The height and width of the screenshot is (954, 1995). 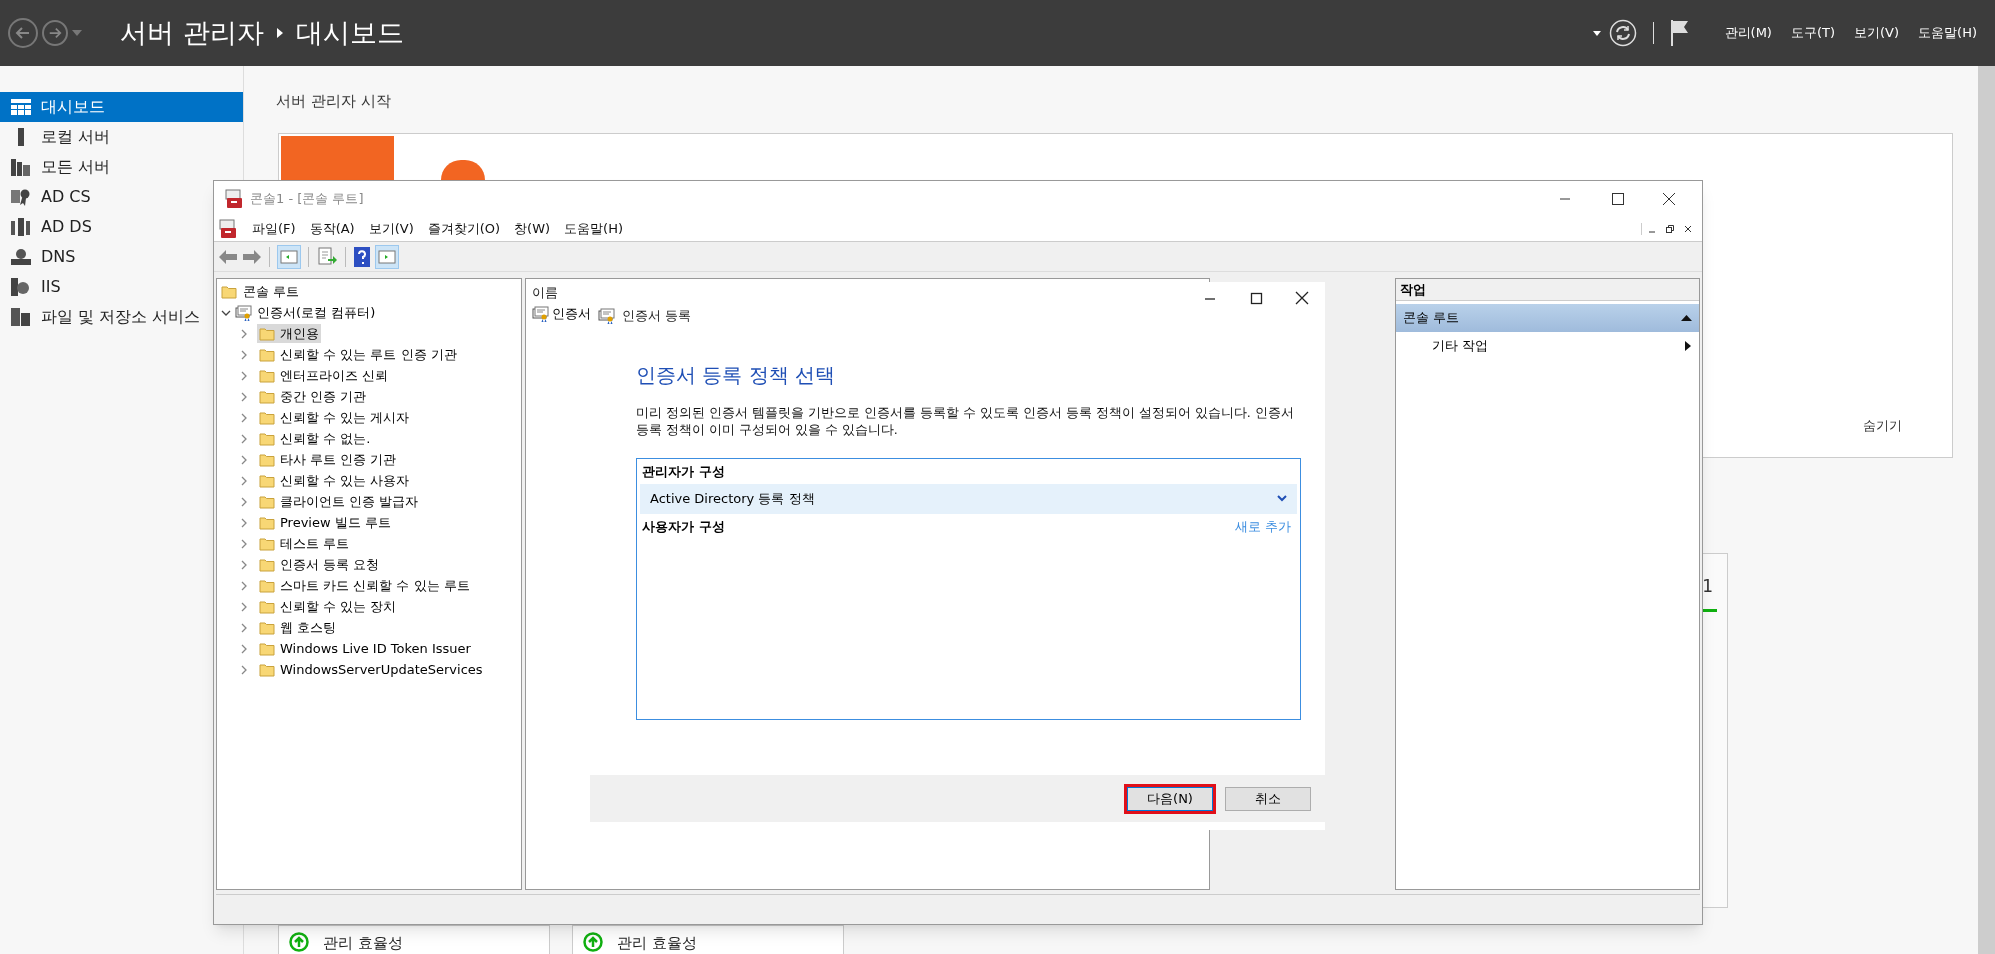 What do you see at coordinates (349, 32) in the screenshot?
I see `page-title: 대시보드` at bounding box center [349, 32].